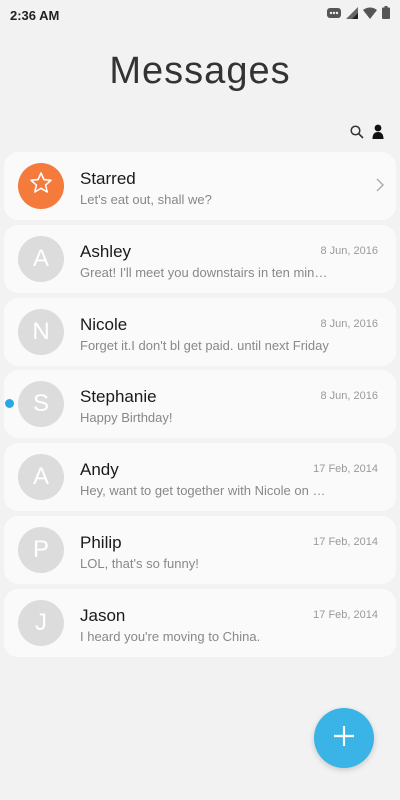  I want to click on contact-name: Starred, so click(108, 178).